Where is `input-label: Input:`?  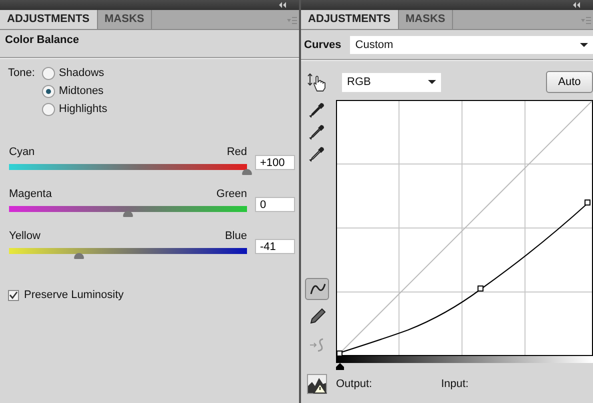
input-label: Input: is located at coordinates (455, 384).